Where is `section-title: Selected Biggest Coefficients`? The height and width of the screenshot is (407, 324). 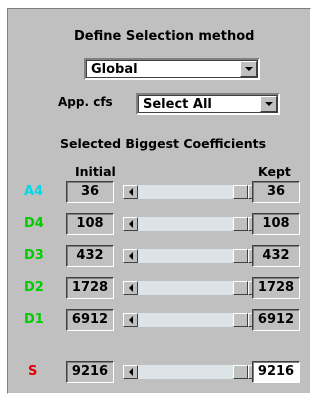
section-title: Selected Biggest Coefficients is located at coordinates (163, 143).